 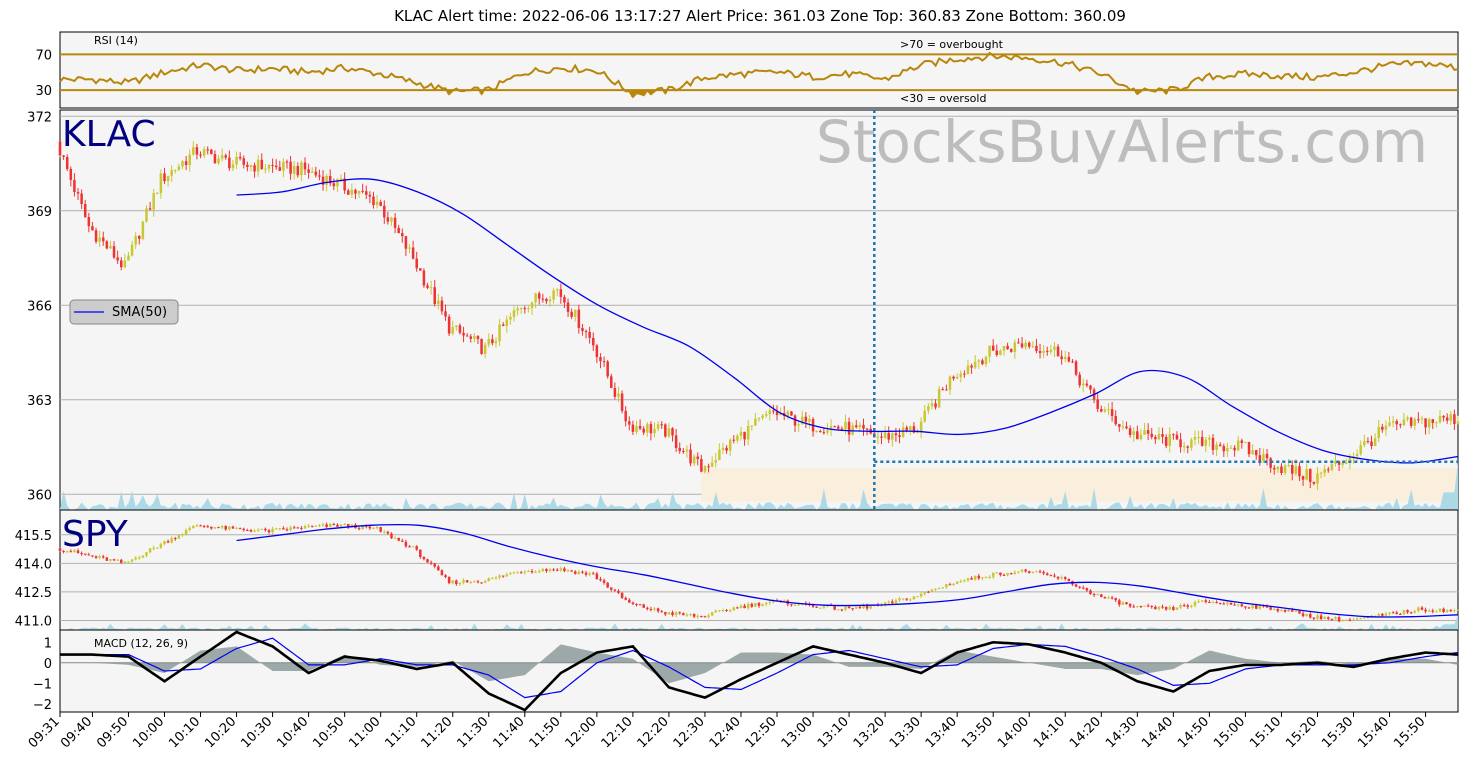 I want to click on klac-y-tick: 369, so click(x=39, y=212).